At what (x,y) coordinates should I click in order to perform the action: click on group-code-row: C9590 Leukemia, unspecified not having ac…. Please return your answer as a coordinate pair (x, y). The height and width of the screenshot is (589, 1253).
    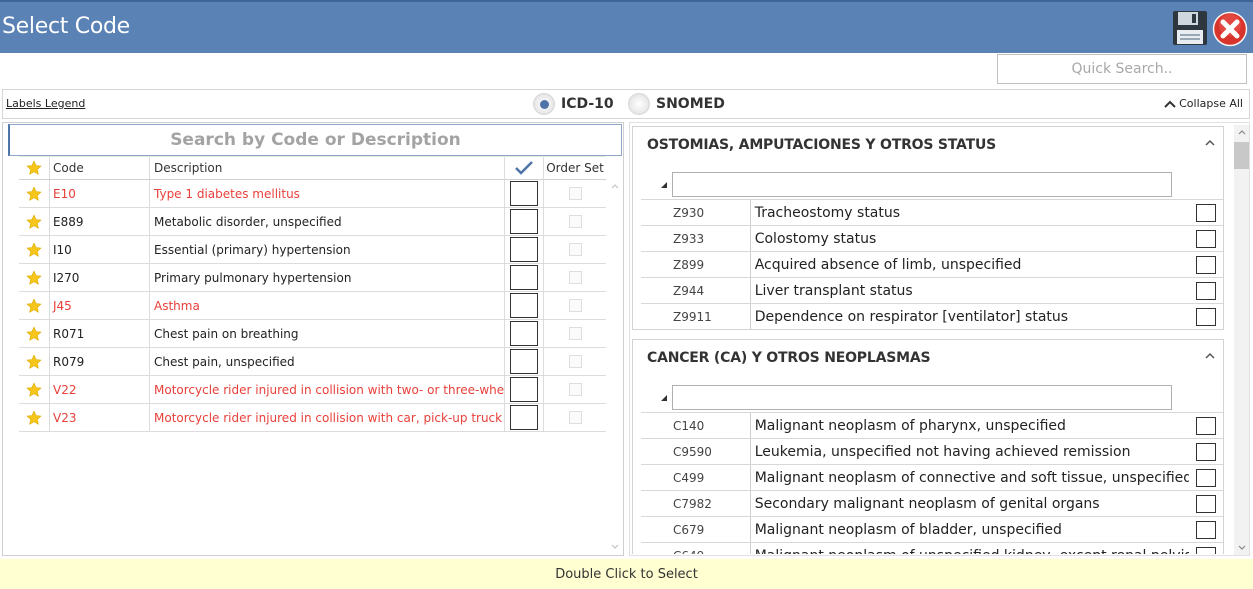
    Looking at the image, I should click on (932, 451).